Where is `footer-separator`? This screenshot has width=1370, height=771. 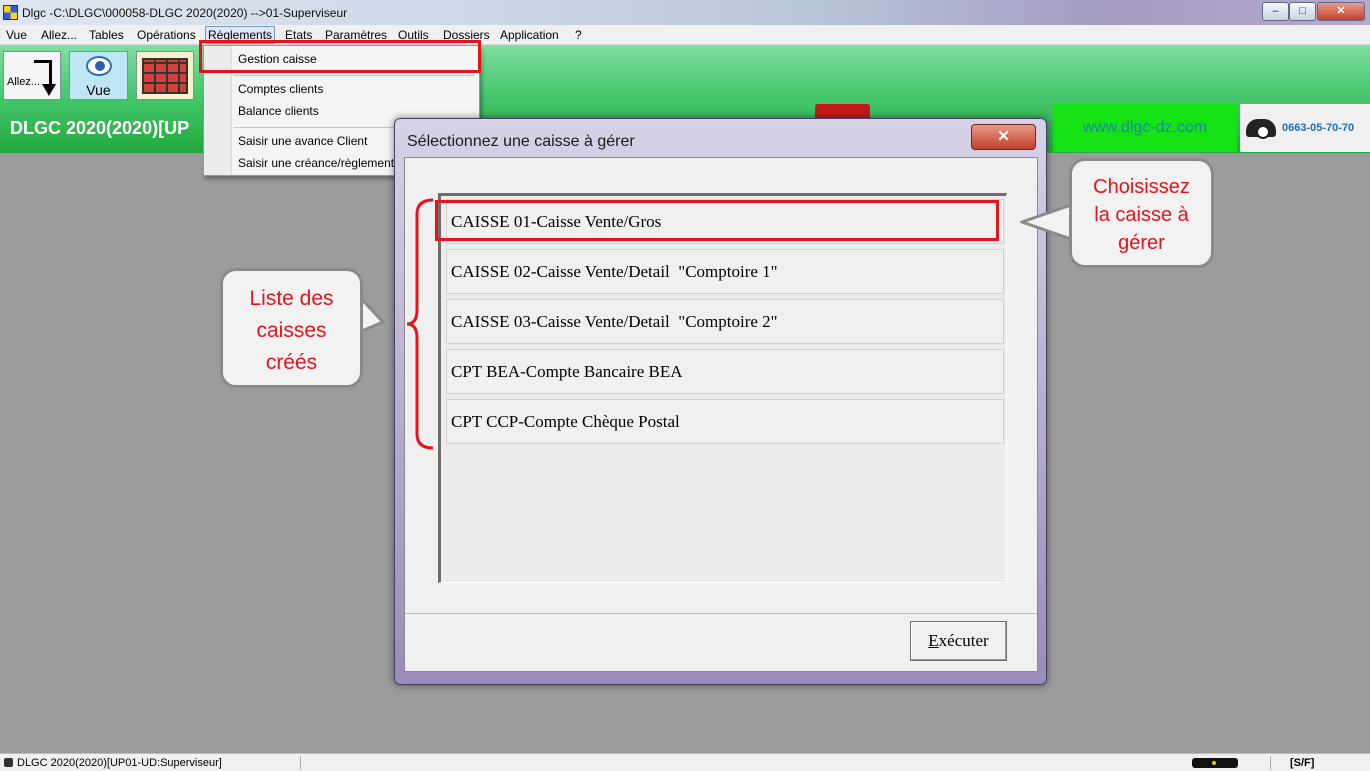 footer-separator is located at coordinates (721, 613).